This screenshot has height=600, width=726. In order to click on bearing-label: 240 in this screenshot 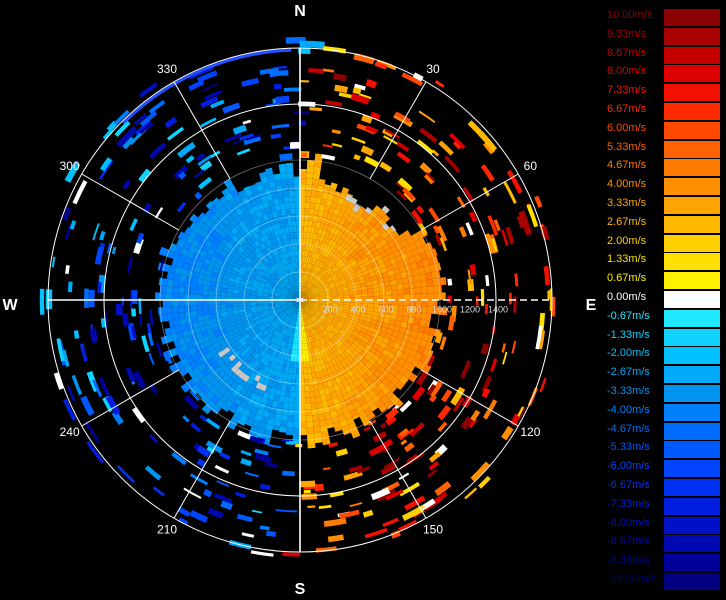, I will do `click(70, 432)`.